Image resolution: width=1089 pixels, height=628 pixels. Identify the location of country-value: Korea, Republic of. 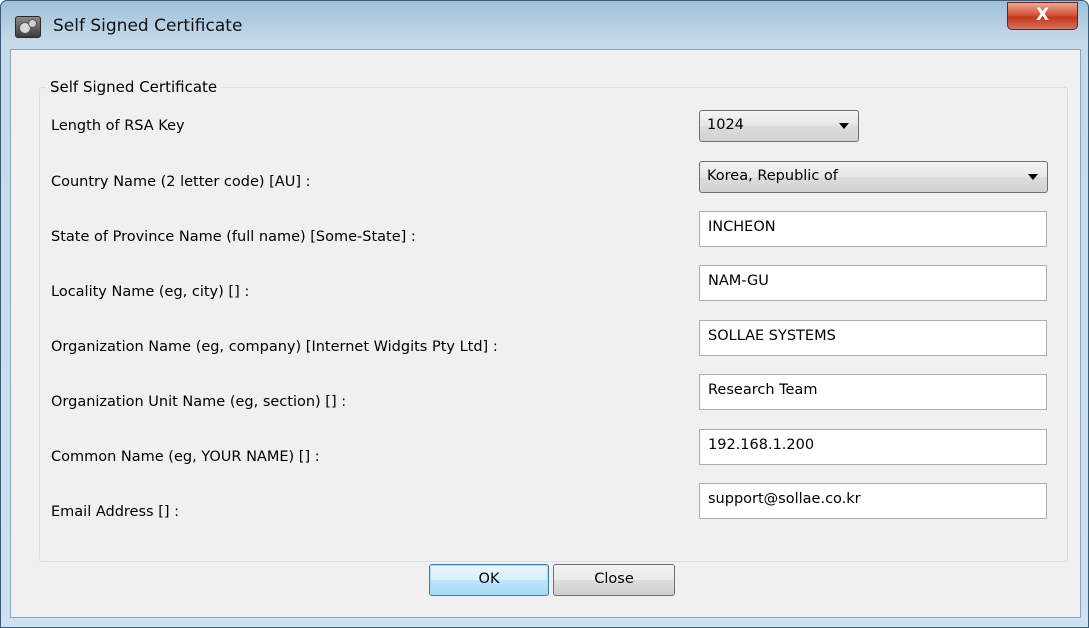
(772, 176).